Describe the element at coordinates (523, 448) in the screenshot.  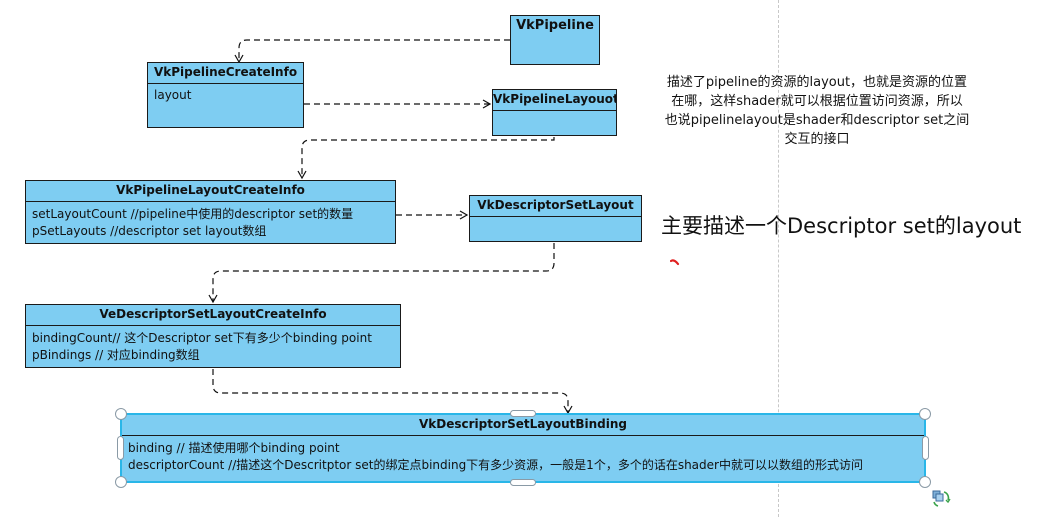
I see `selection-outline` at that location.